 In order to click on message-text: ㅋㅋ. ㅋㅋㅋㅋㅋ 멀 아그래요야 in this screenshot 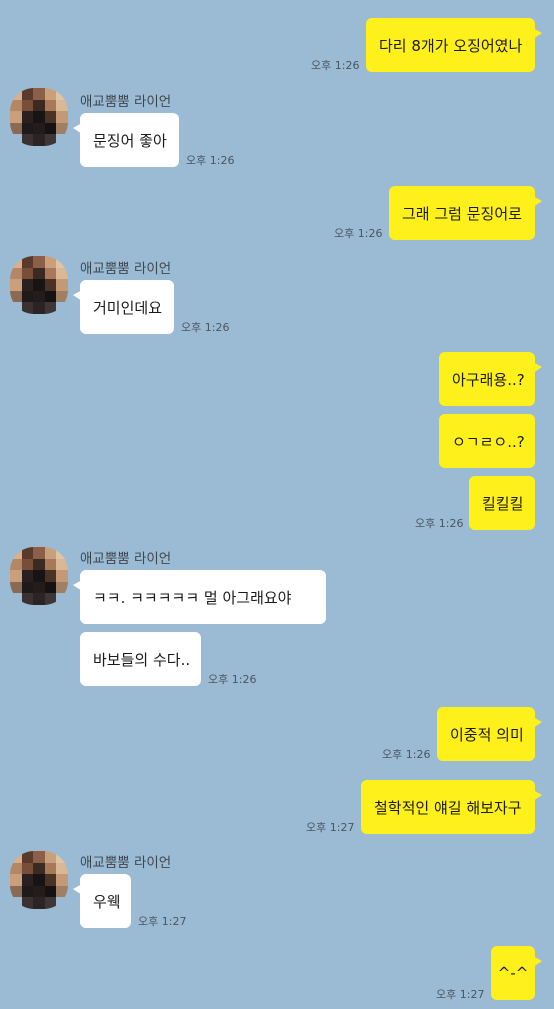, I will do `click(192, 597)`.